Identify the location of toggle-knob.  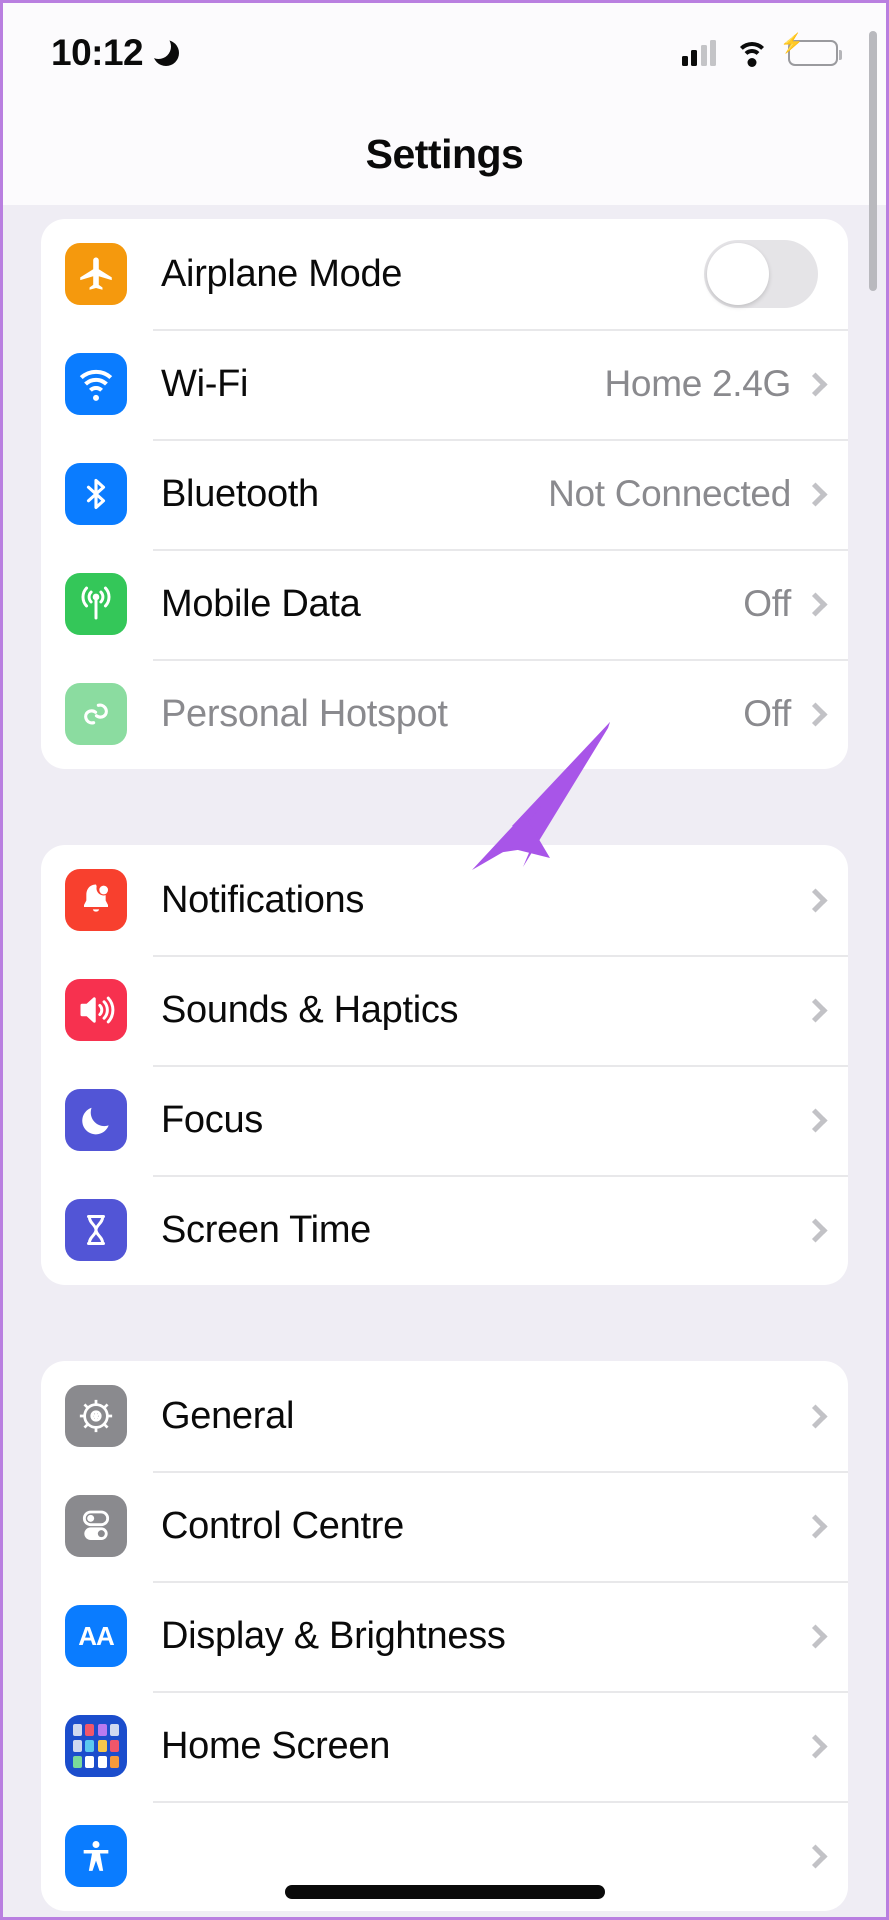
(738, 274).